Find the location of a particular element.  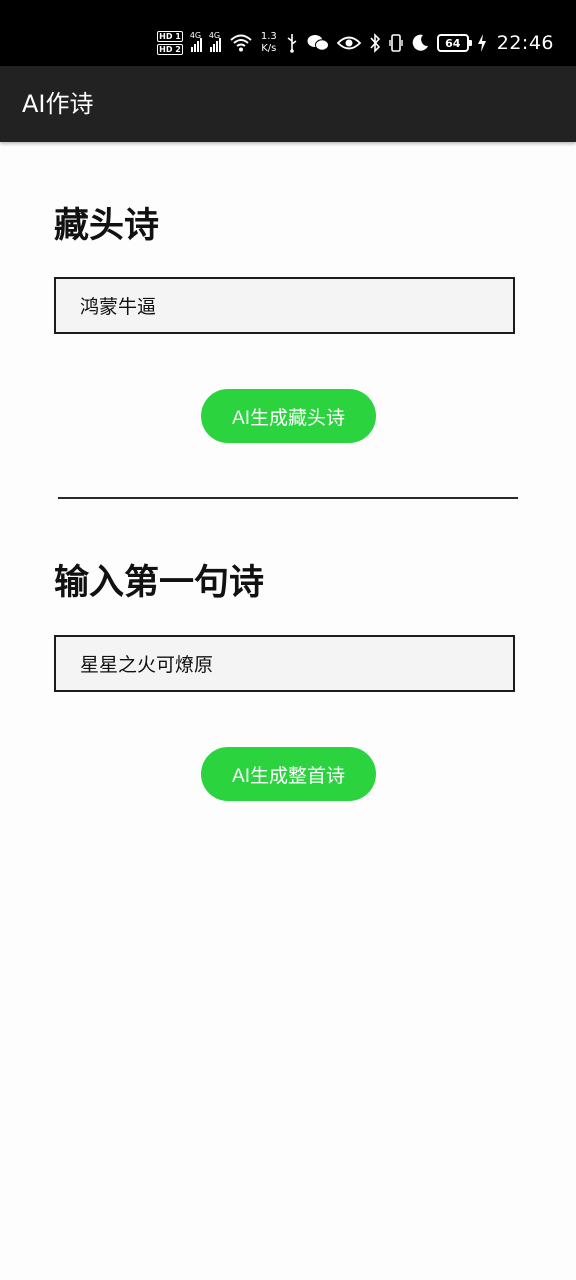

acrostic-title: 藏头诗 is located at coordinates (107, 226).